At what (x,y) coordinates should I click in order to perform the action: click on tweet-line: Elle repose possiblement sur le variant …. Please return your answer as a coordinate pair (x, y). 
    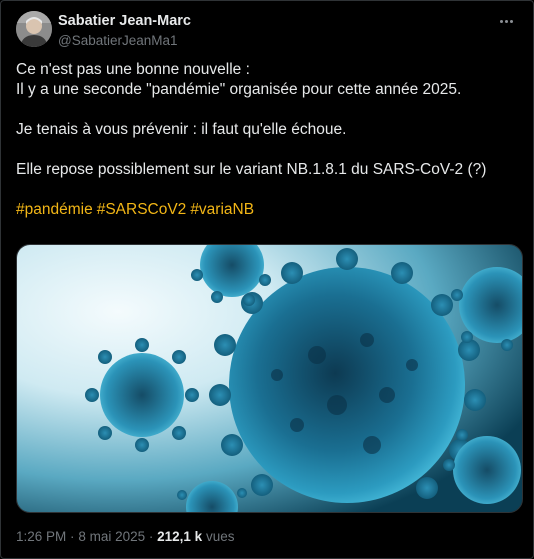
    Looking at the image, I should click on (251, 169).